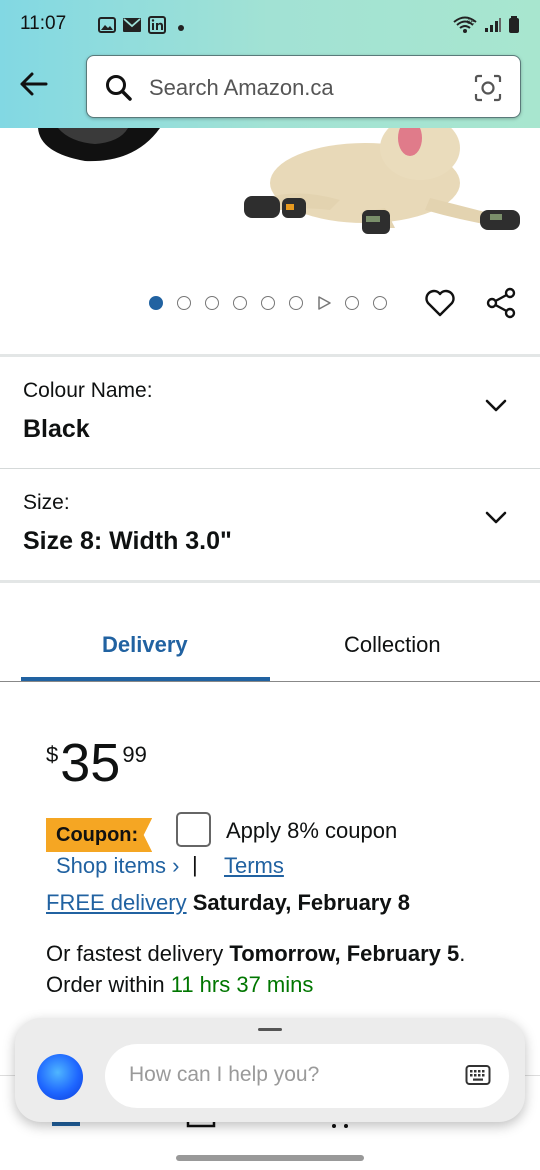 The image size is (540, 1170). I want to click on size-label: Size:, so click(46, 502).